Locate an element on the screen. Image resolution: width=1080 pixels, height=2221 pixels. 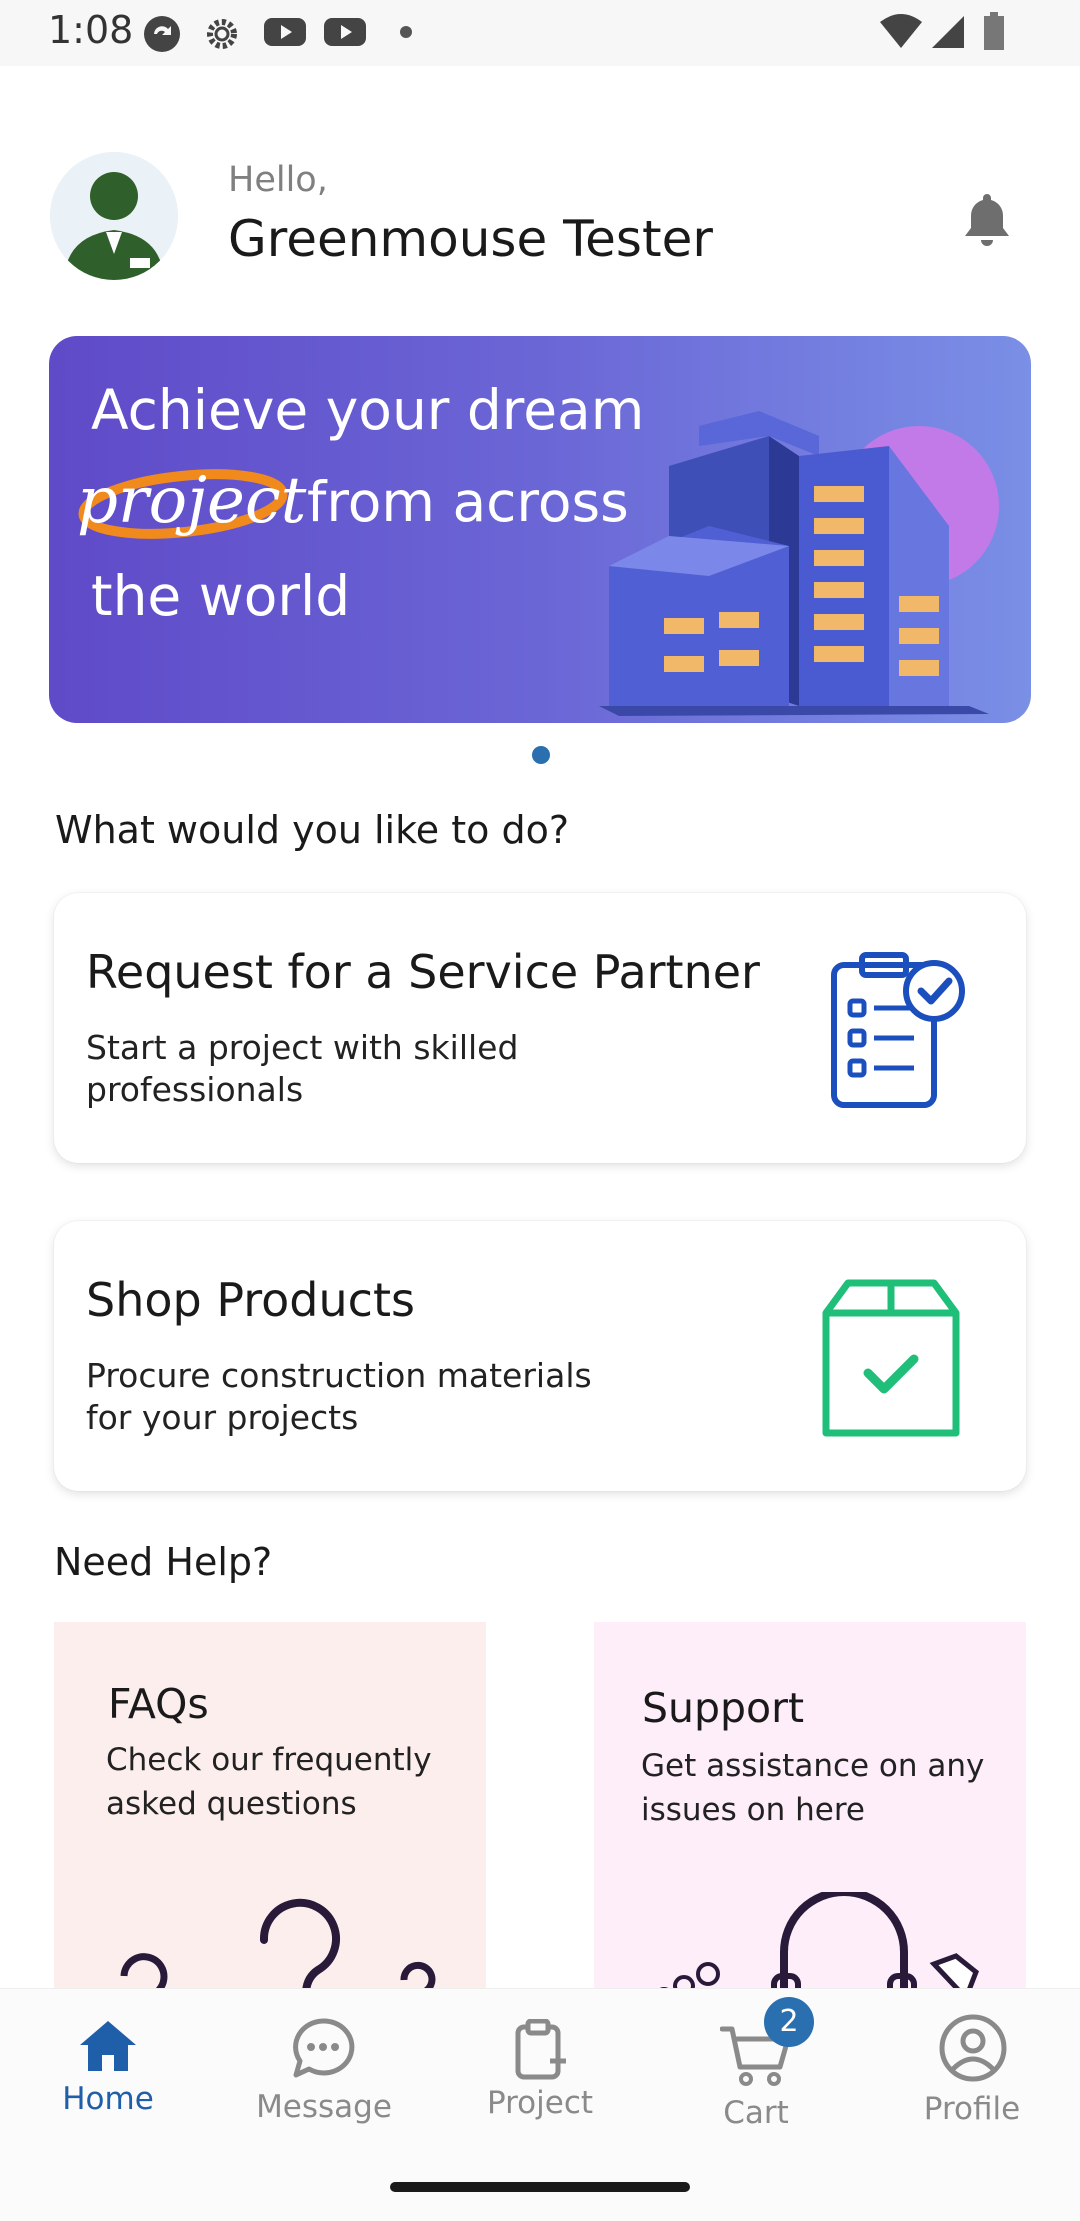
wifi-icon is located at coordinates (901, 31).